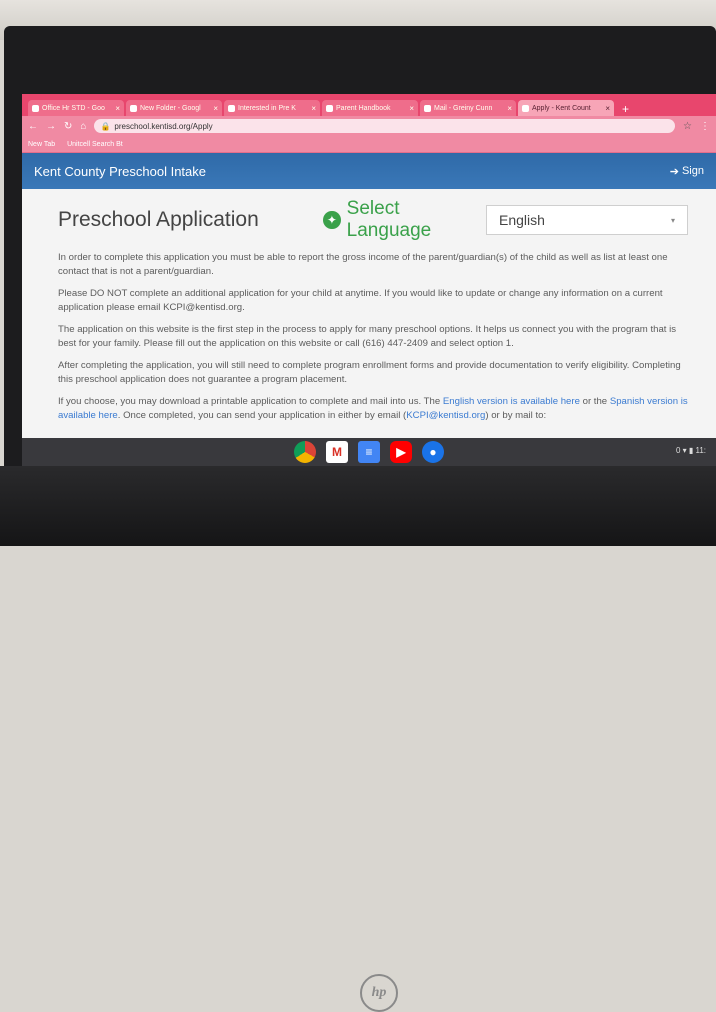  What do you see at coordinates (691, 450) in the screenshot?
I see `system-tray: 0 ▾ ▮ 11:` at bounding box center [691, 450].